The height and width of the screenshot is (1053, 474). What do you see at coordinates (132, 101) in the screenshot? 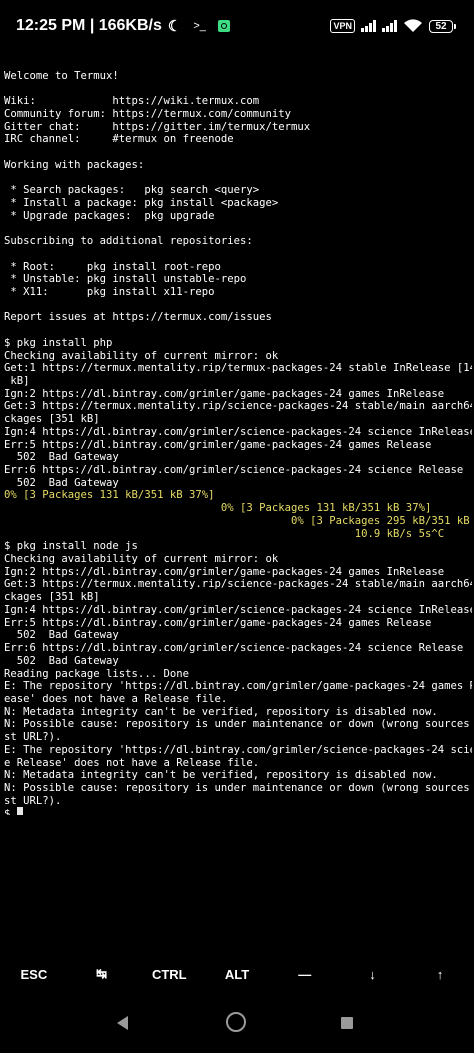
I see `terminal-line: Wiki: https://wiki.termux.com` at bounding box center [132, 101].